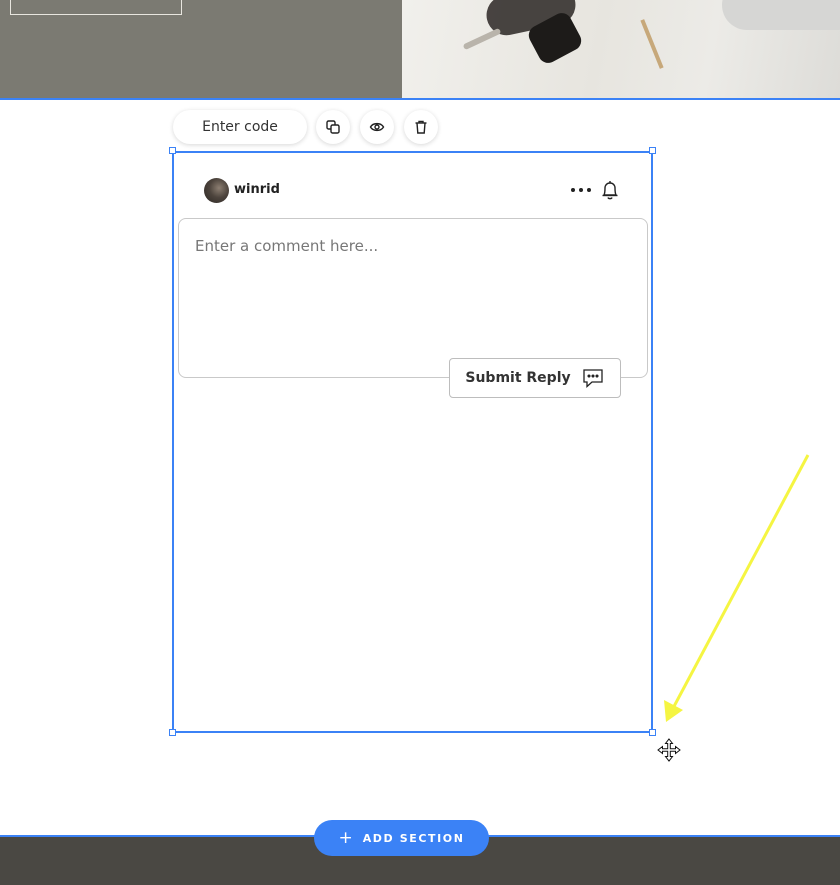 The width and height of the screenshot is (840, 885). I want to click on username: winrid, so click(257, 189).